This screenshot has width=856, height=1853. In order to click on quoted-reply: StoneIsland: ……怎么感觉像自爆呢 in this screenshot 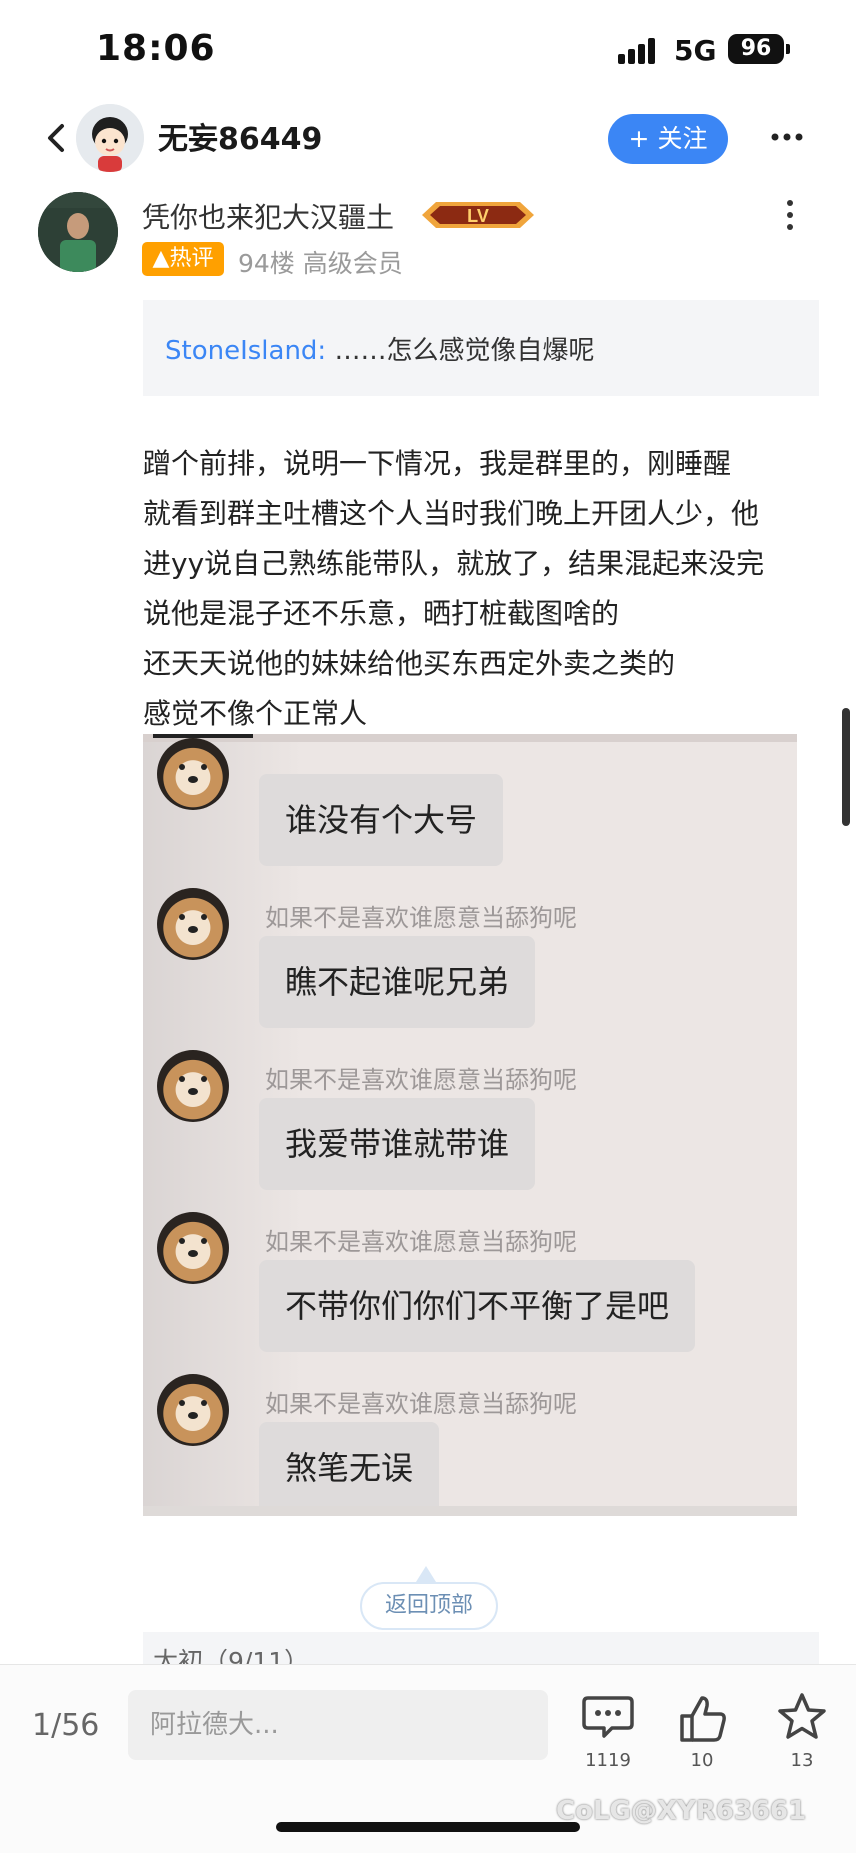, I will do `click(481, 348)`.